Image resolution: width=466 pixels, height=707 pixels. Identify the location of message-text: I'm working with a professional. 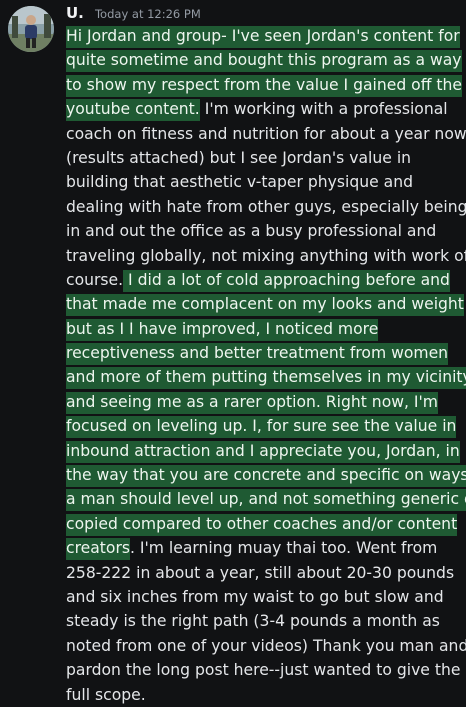
(323, 109).